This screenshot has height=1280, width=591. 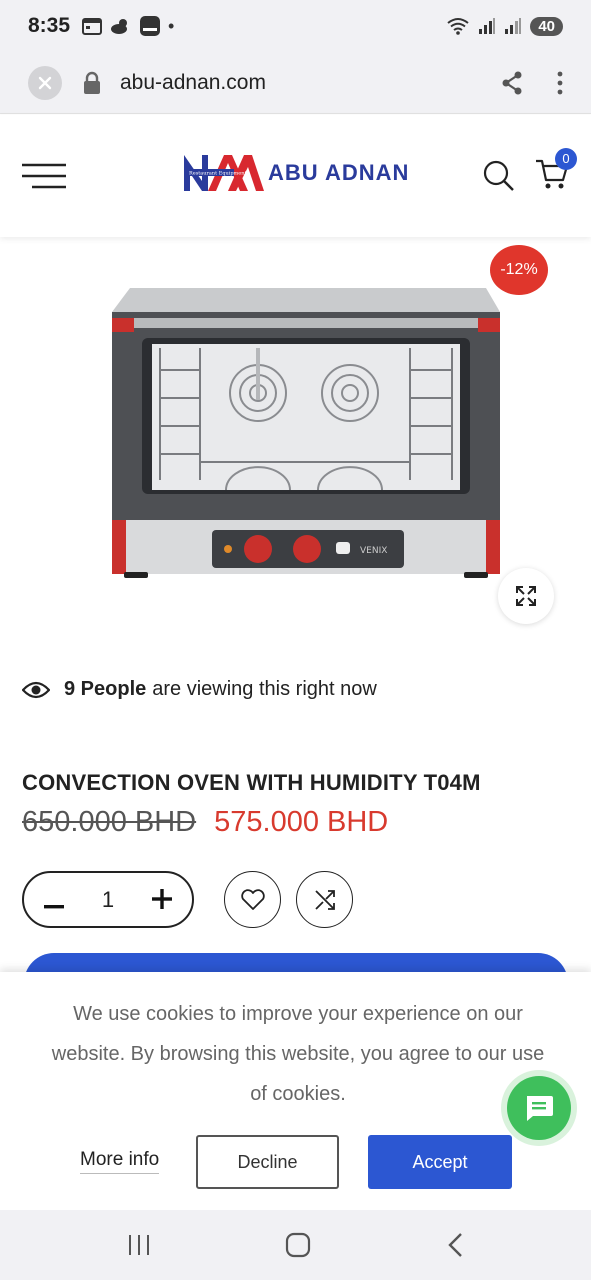 I want to click on wishlist-button, so click(x=252, y=899).